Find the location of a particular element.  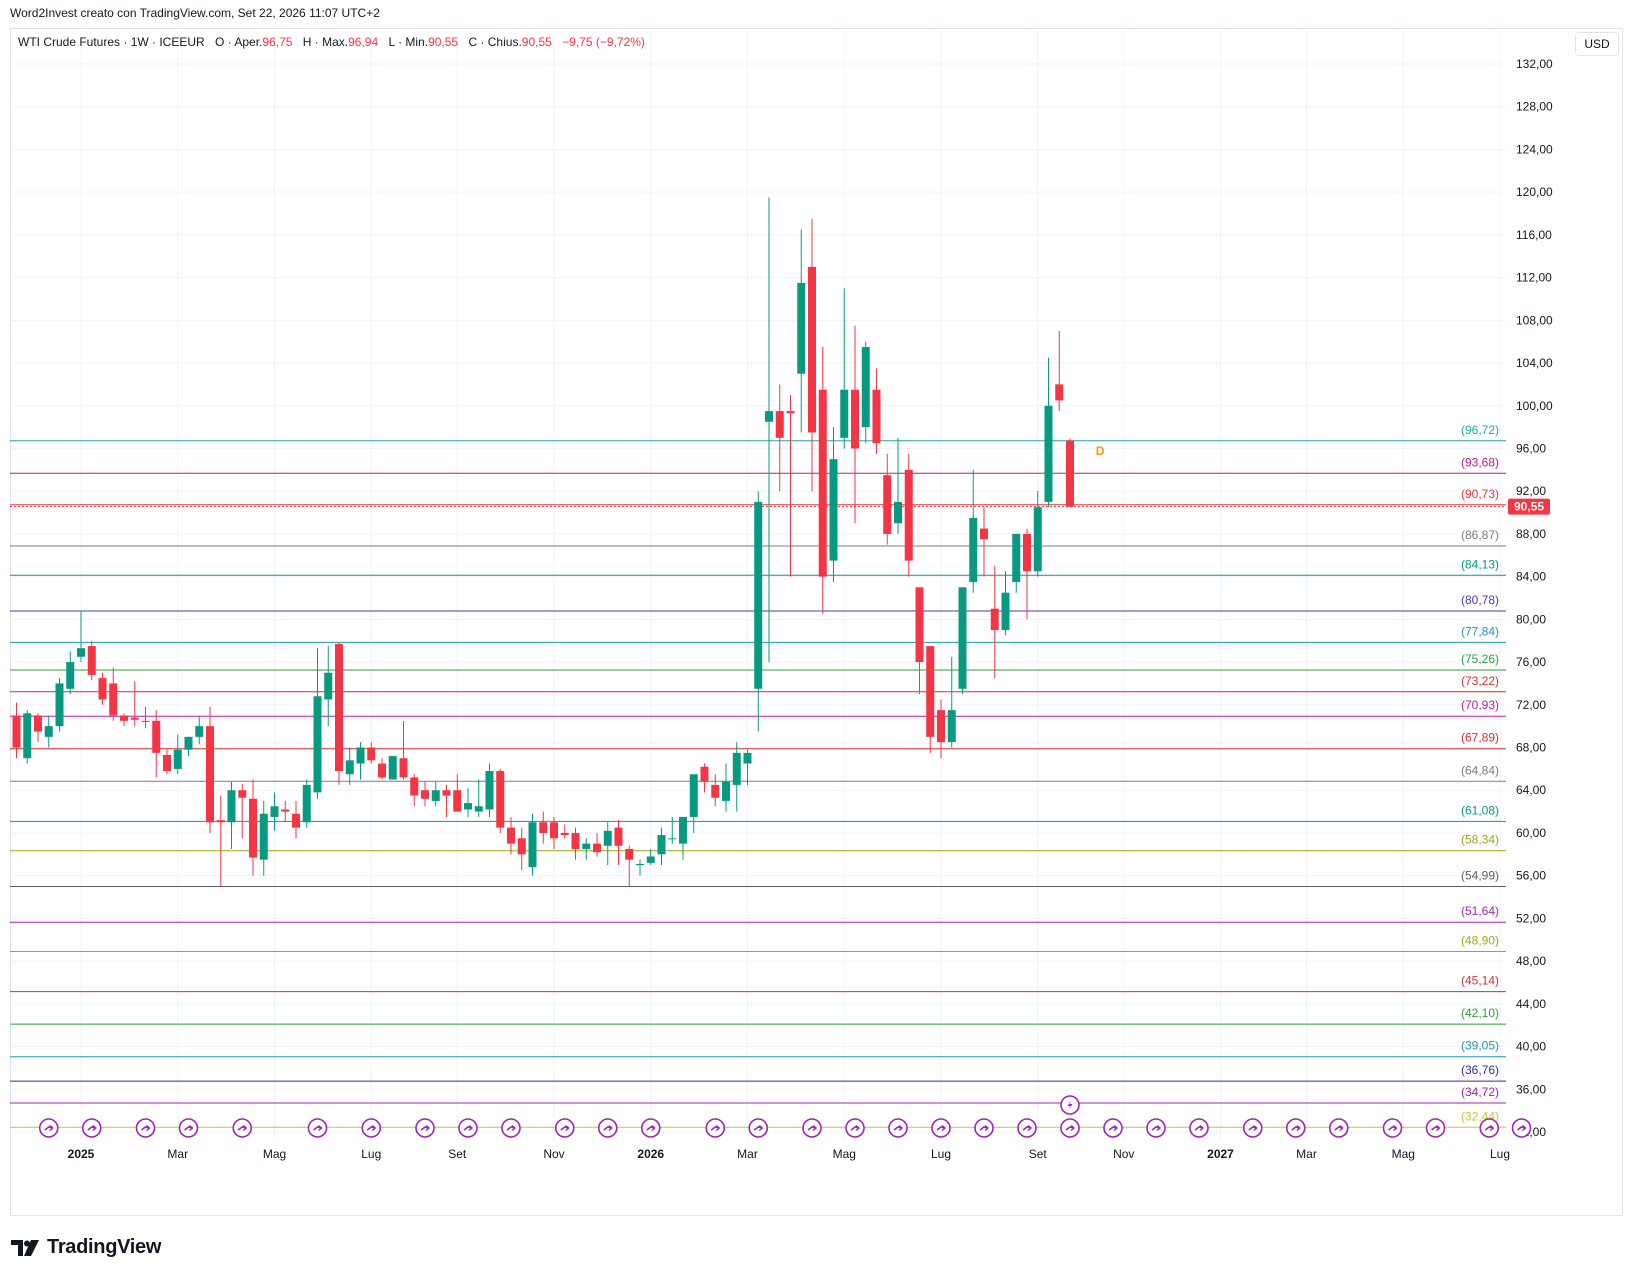

tradingview-logo: TradingView is located at coordinates (86, 1247).